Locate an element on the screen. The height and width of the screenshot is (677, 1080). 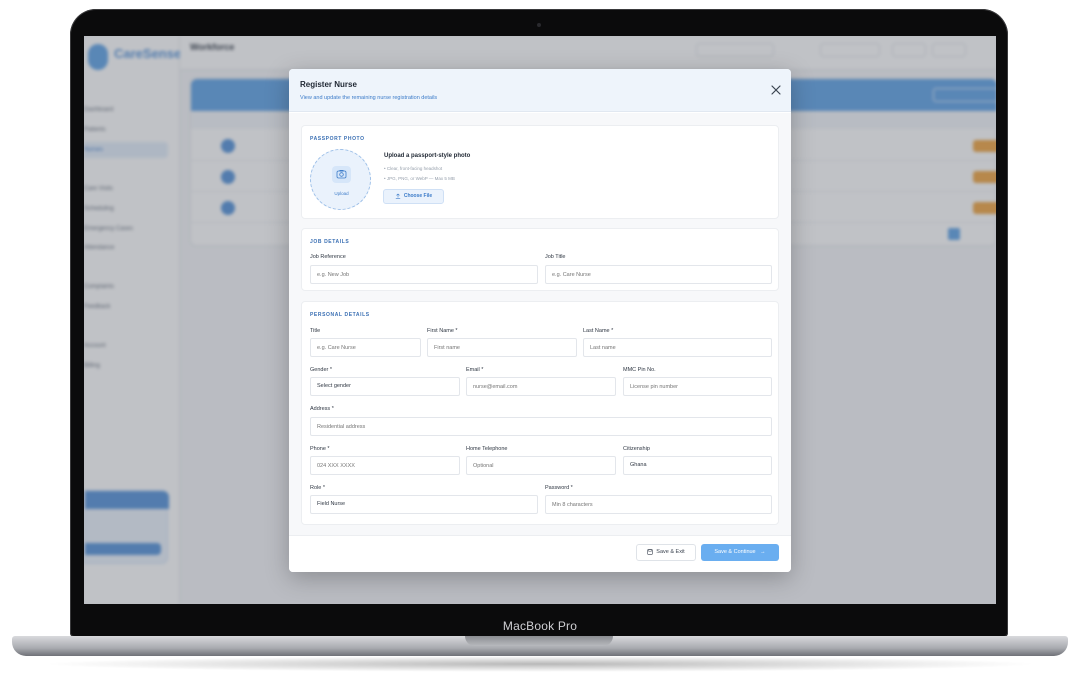
email-label: Email * is located at coordinates (475, 370).